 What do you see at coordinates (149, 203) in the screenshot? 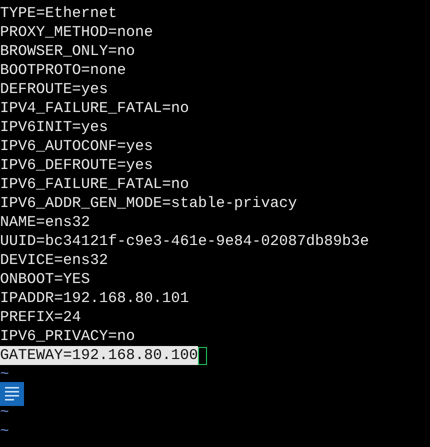
I see `code-line: IPV6_ADDR_GEN_MODE=stable-privacy` at bounding box center [149, 203].